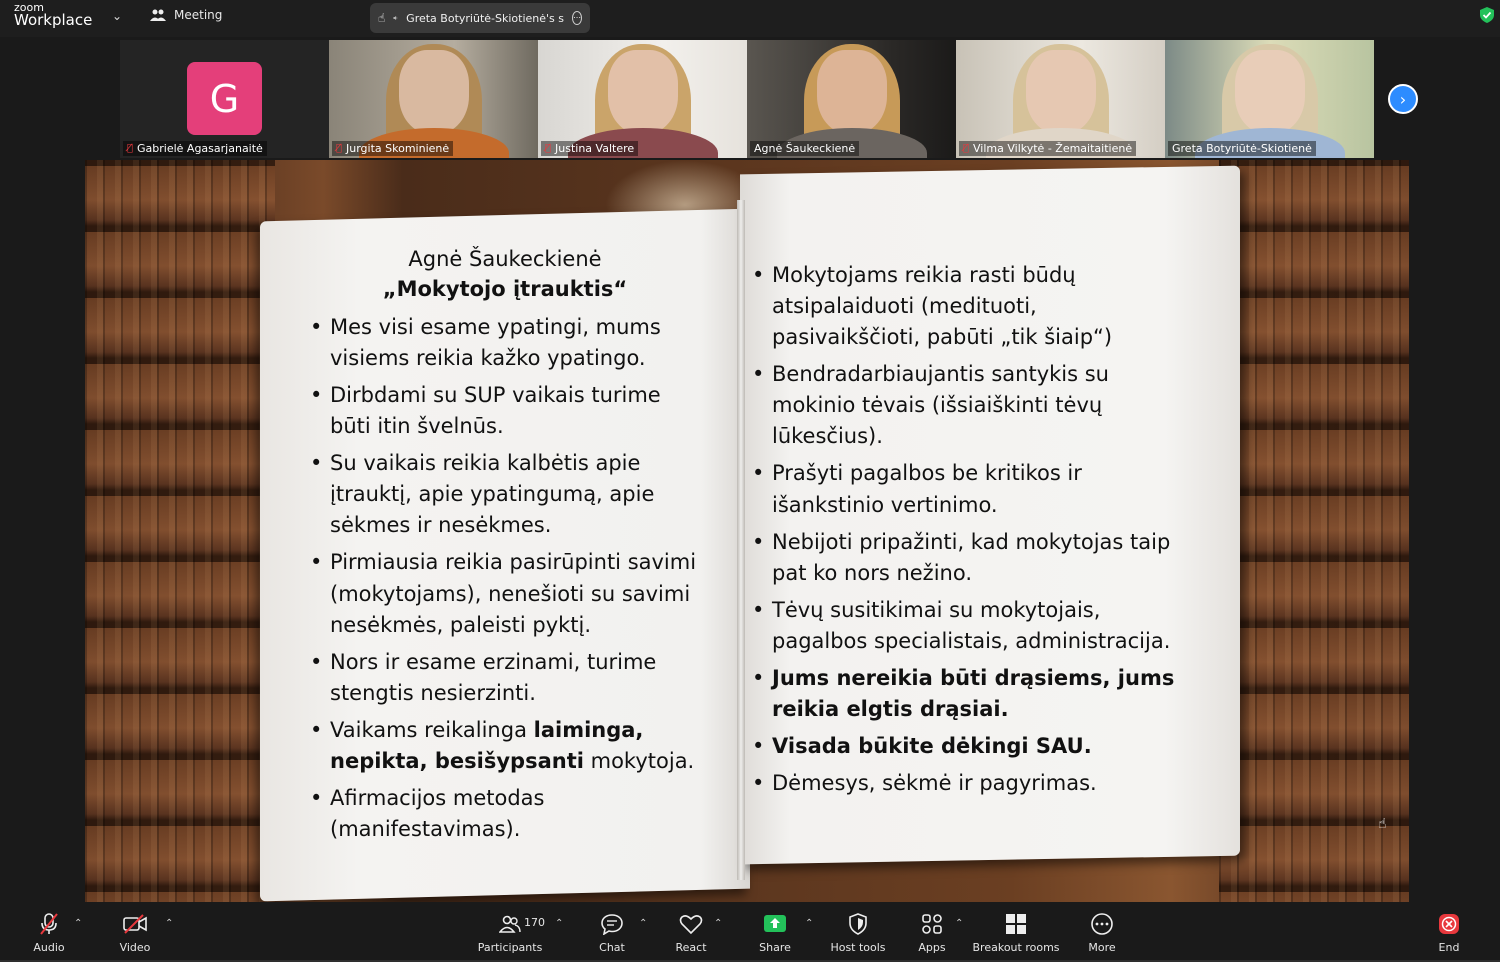 The image size is (1500, 962). What do you see at coordinates (158, 15) in the screenshot?
I see `people-icon` at bounding box center [158, 15].